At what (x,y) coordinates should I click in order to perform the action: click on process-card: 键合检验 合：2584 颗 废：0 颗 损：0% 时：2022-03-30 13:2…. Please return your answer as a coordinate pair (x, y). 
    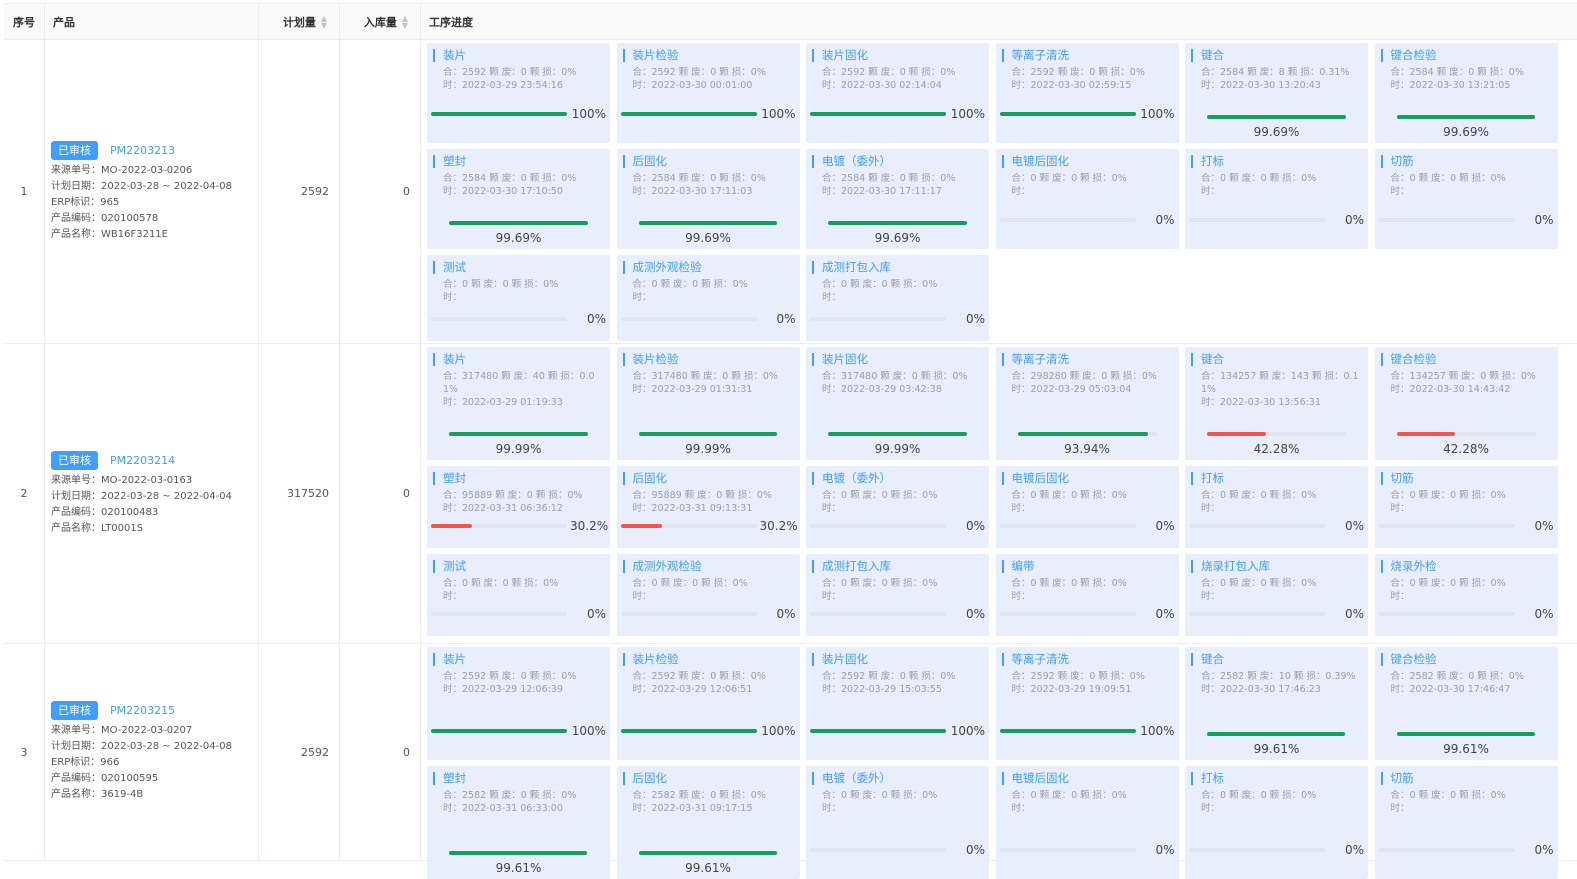
    Looking at the image, I should click on (1466, 93).